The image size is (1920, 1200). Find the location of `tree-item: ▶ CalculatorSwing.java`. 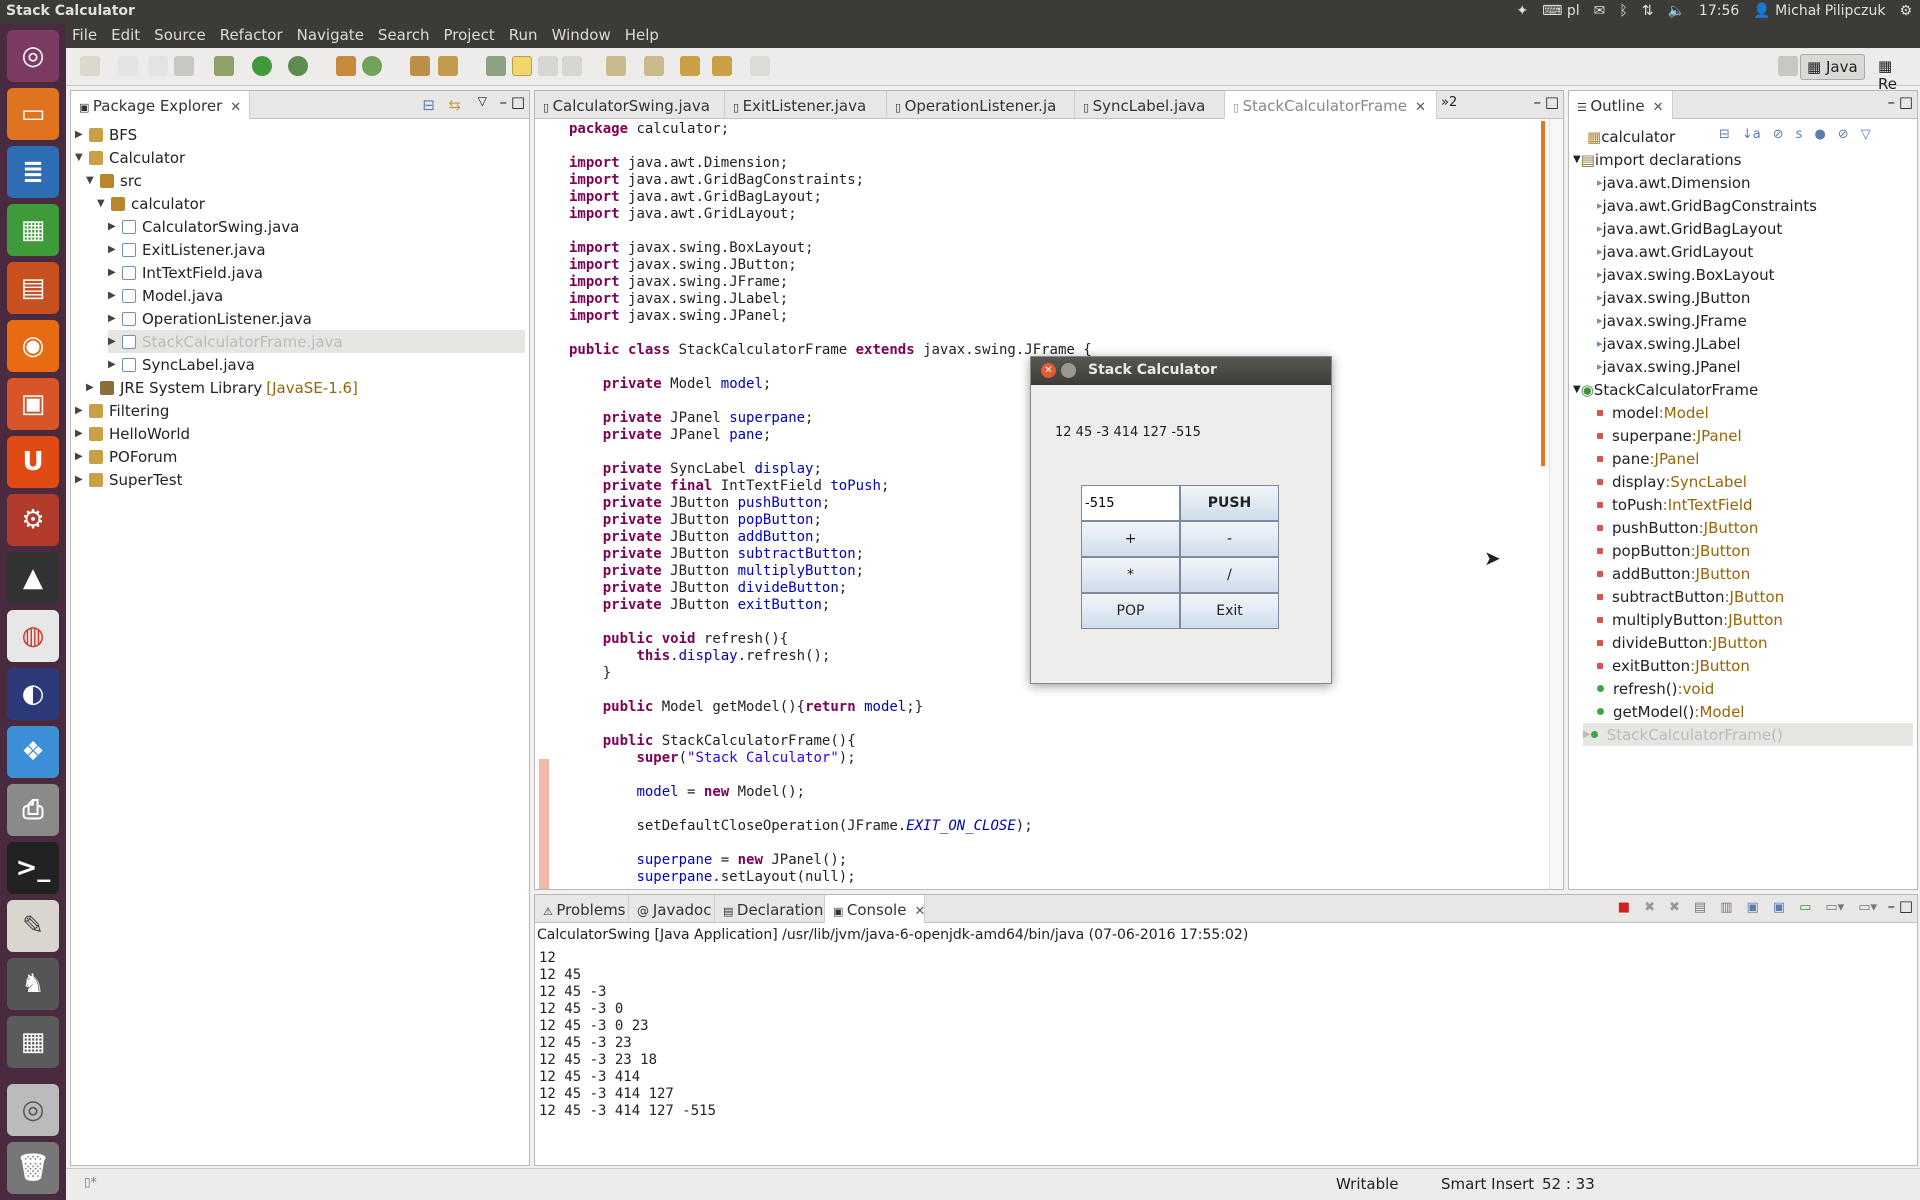

tree-item: ▶ CalculatorSwing.java is located at coordinates (316, 226).